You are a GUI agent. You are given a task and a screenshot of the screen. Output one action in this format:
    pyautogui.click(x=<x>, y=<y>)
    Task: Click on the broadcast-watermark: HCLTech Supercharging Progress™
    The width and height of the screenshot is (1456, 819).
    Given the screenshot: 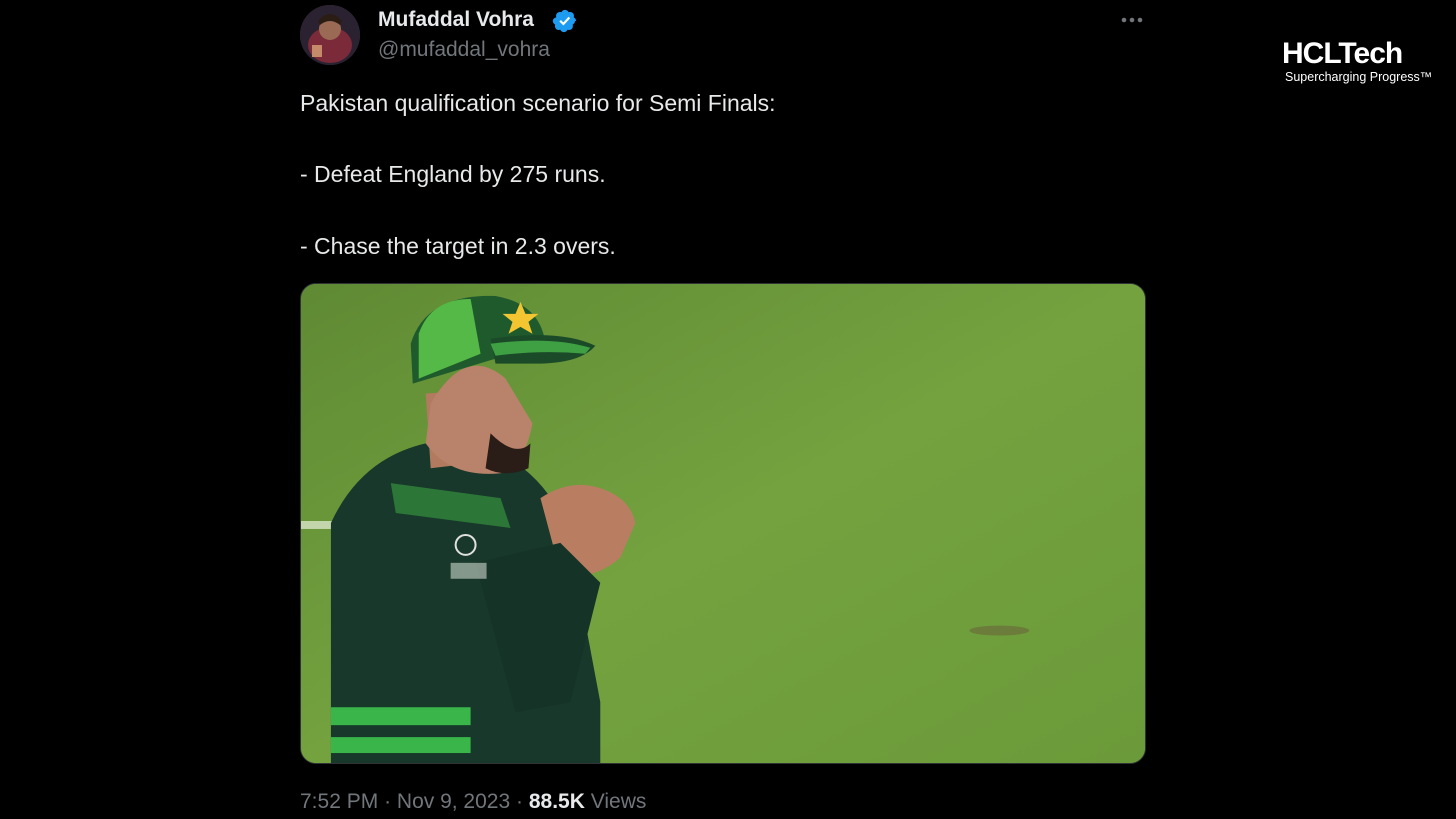 What is the action you would take?
    pyautogui.click(x=1357, y=61)
    